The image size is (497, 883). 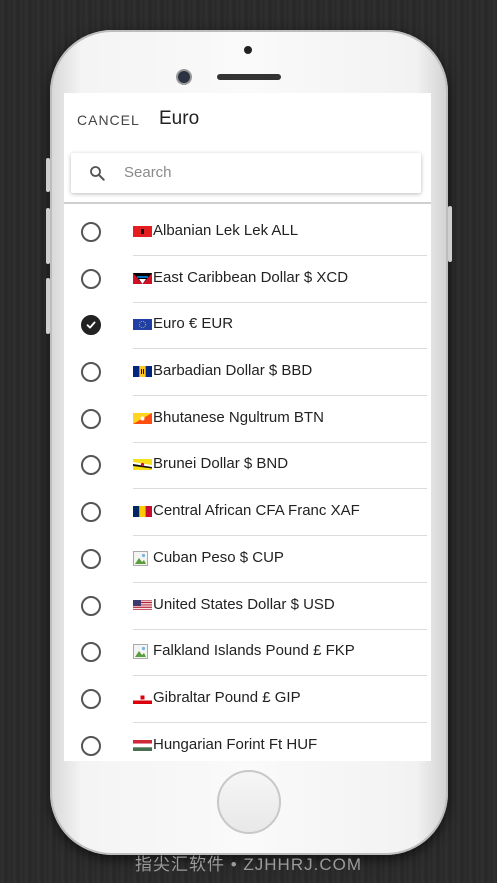 I want to click on currency-label: Bhutanese Ngultrum BTN, so click(x=238, y=417).